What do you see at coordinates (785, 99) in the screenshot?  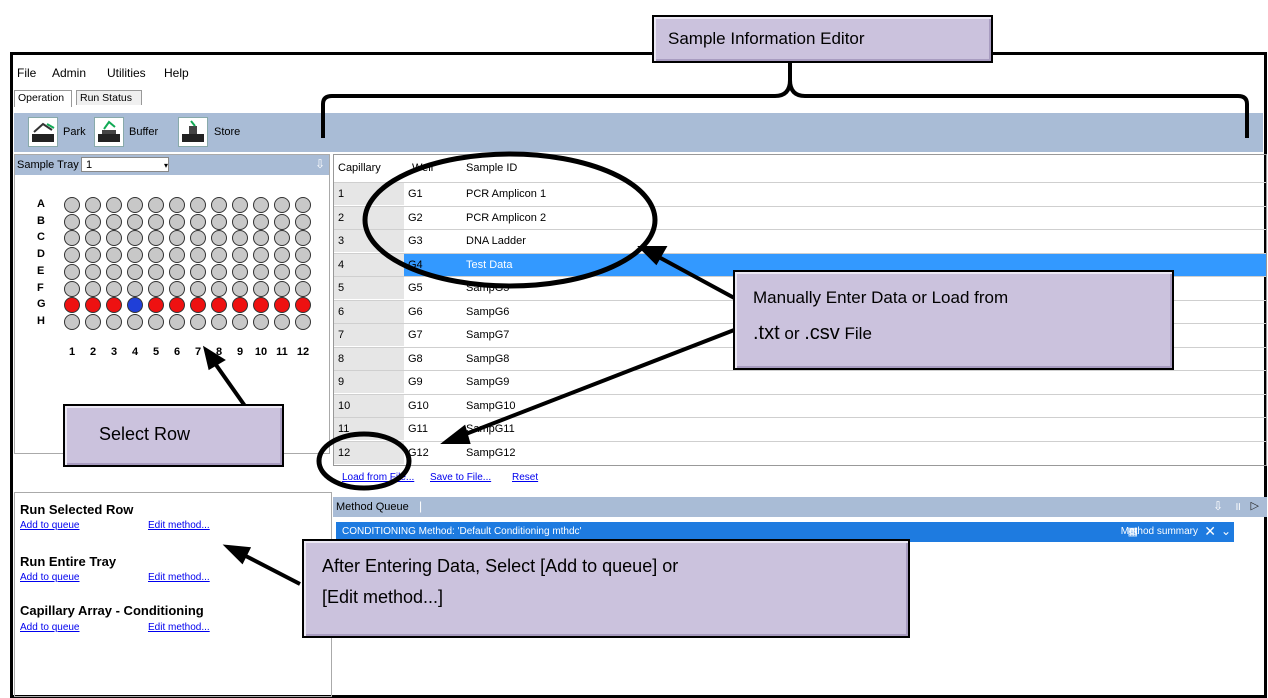 I see `bracket-shape` at bounding box center [785, 99].